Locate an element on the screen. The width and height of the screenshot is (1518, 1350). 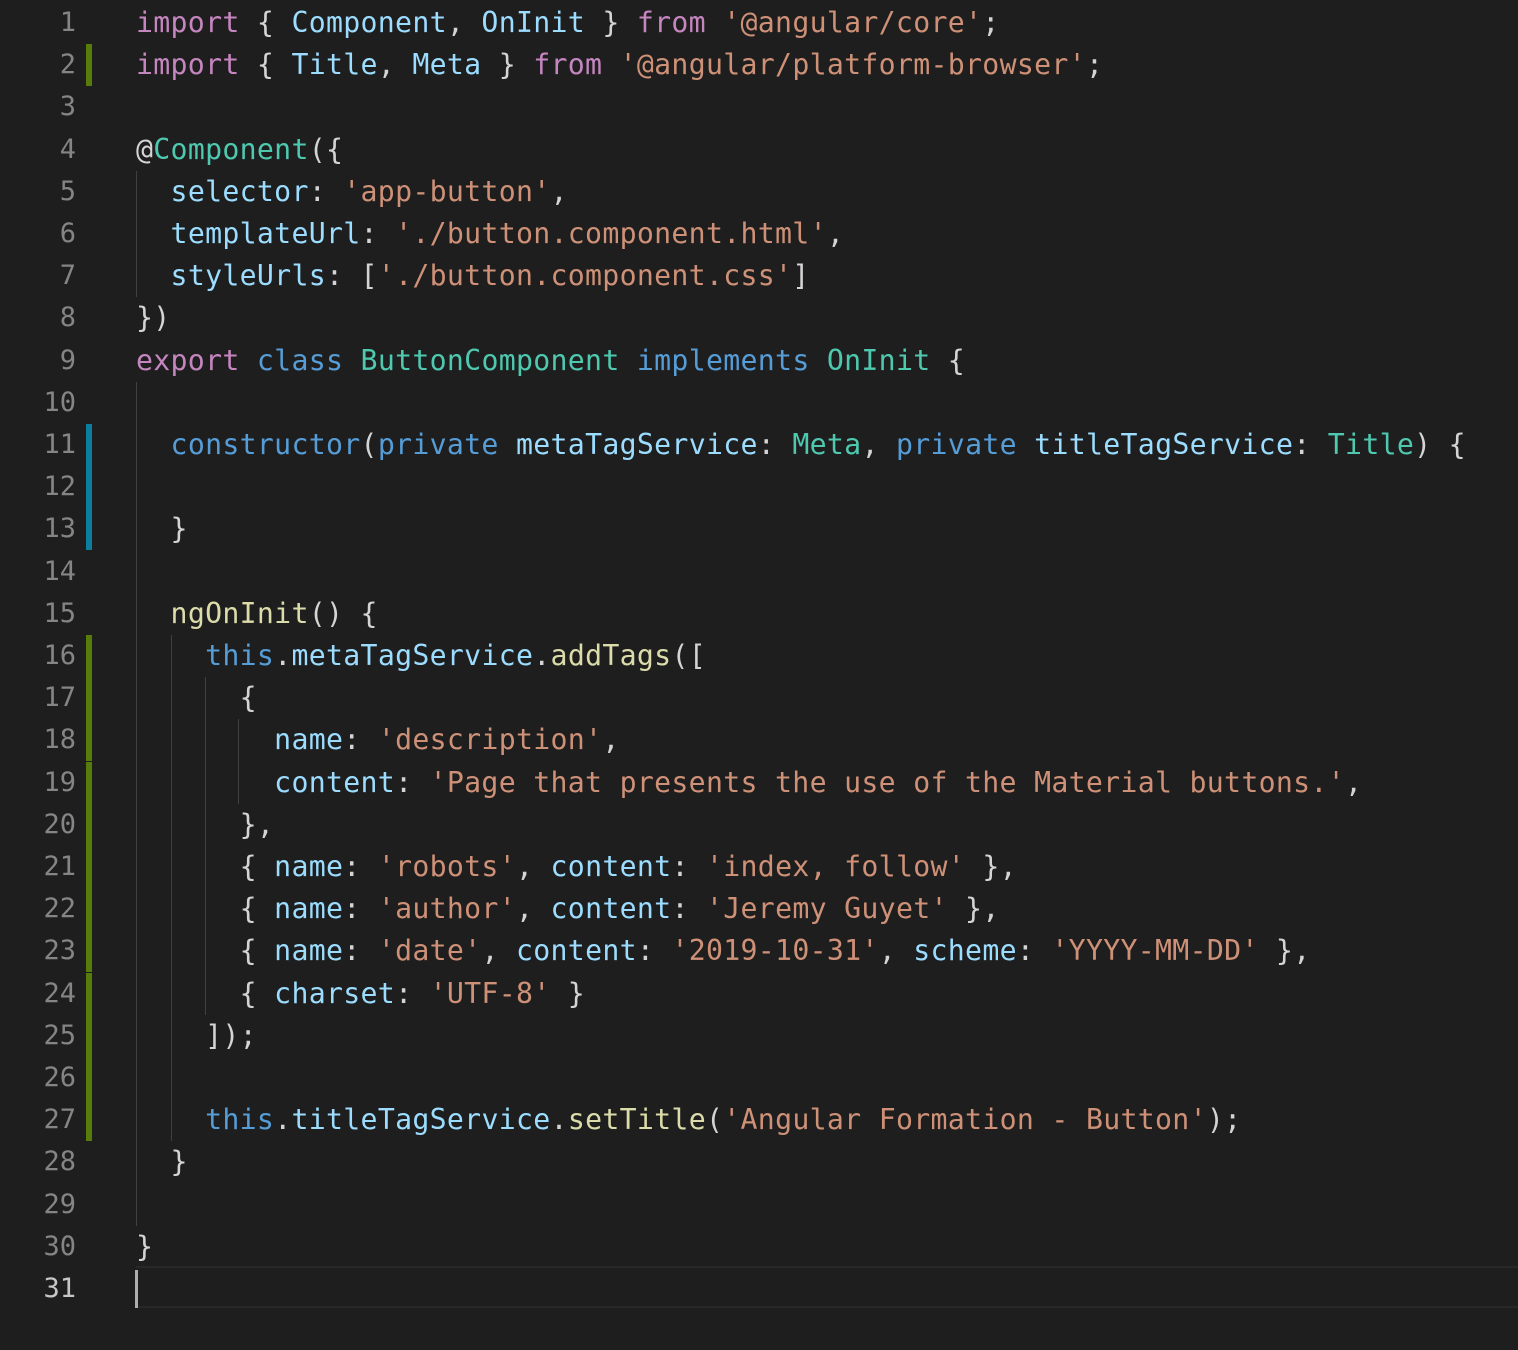
code-line: 15 ngOnInit() { is located at coordinates (759, 614).